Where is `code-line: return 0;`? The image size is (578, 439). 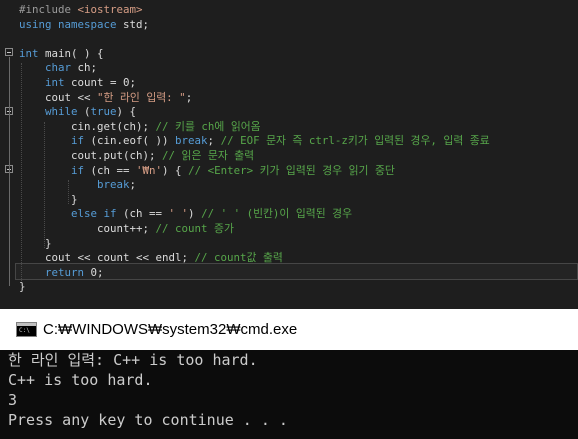
code-line: return 0; is located at coordinates (61, 273).